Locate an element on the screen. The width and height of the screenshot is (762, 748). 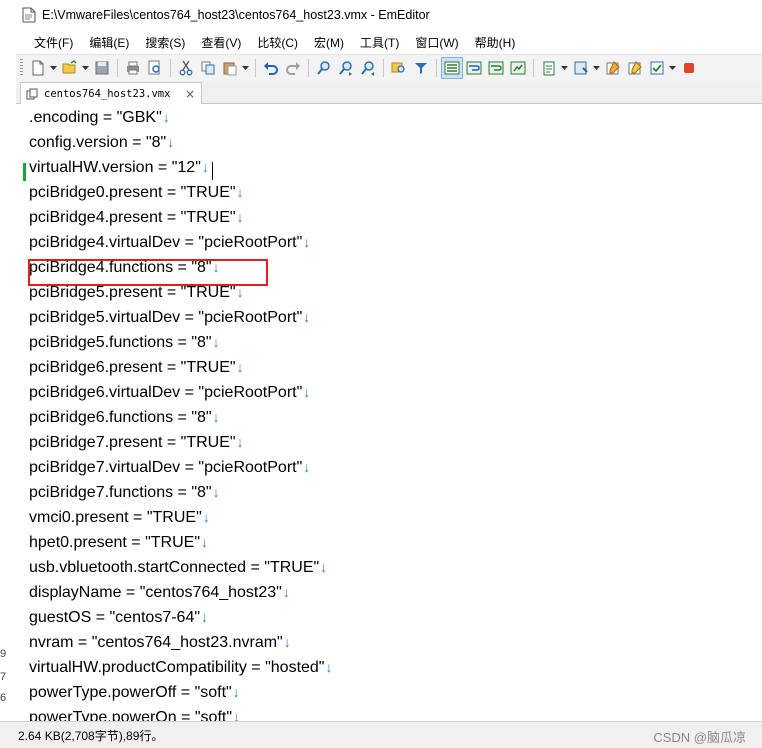
print-button is located at coordinates (133, 68).